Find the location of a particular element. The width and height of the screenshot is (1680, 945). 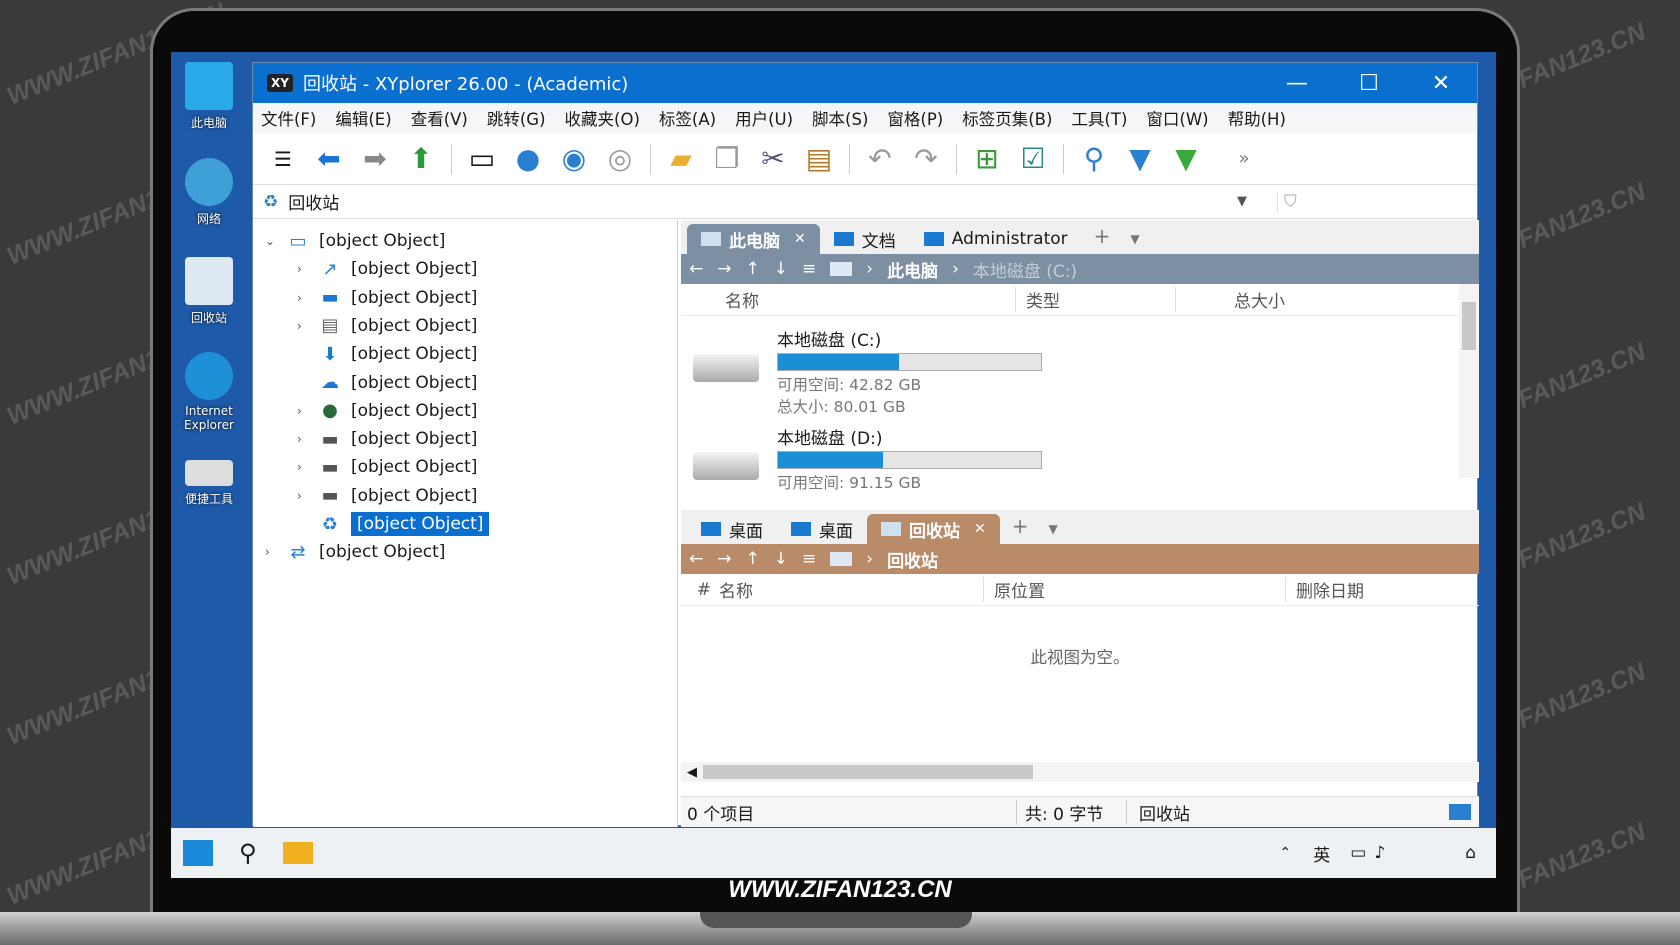

column-origin: 原位置 is located at coordinates (1134, 589).